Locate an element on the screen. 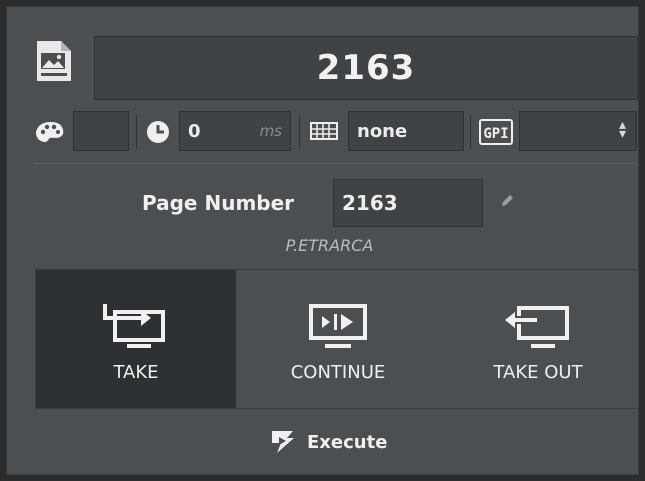 Image resolution: width=645 pixels, height=481 pixels. take-out-label: TAKE OUT is located at coordinates (538, 372).